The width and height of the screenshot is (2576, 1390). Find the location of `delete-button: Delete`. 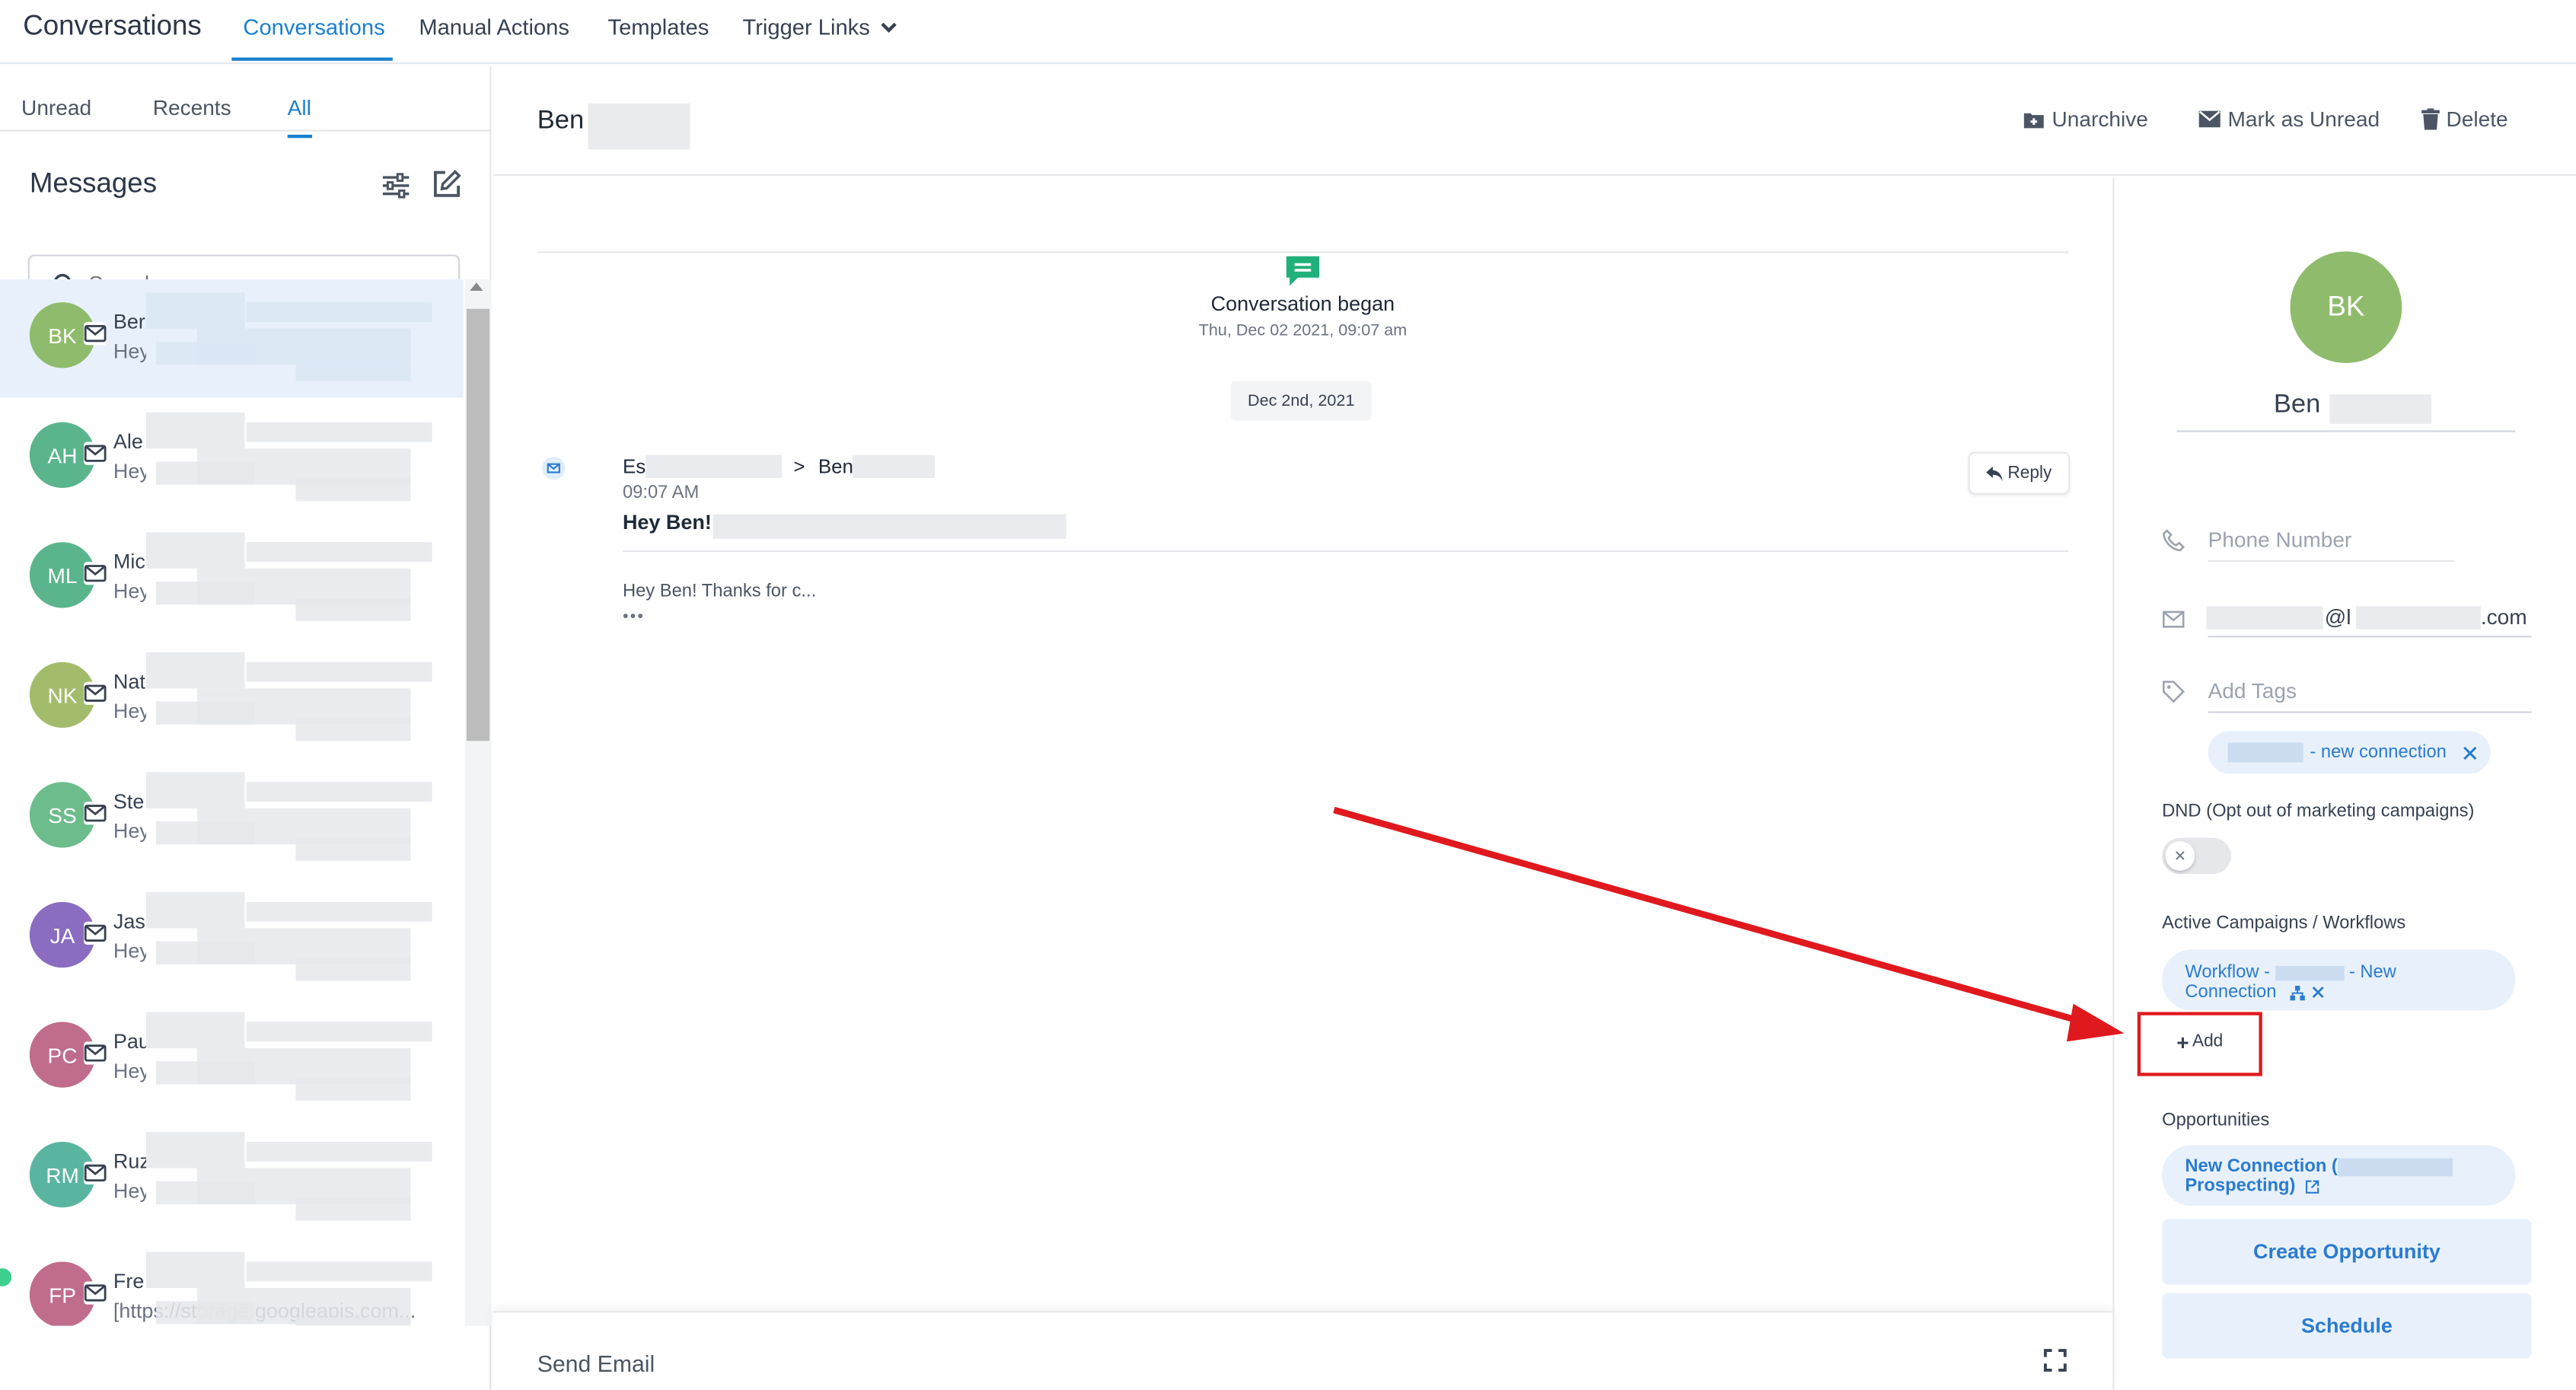

delete-button: Delete is located at coordinates (2464, 119).